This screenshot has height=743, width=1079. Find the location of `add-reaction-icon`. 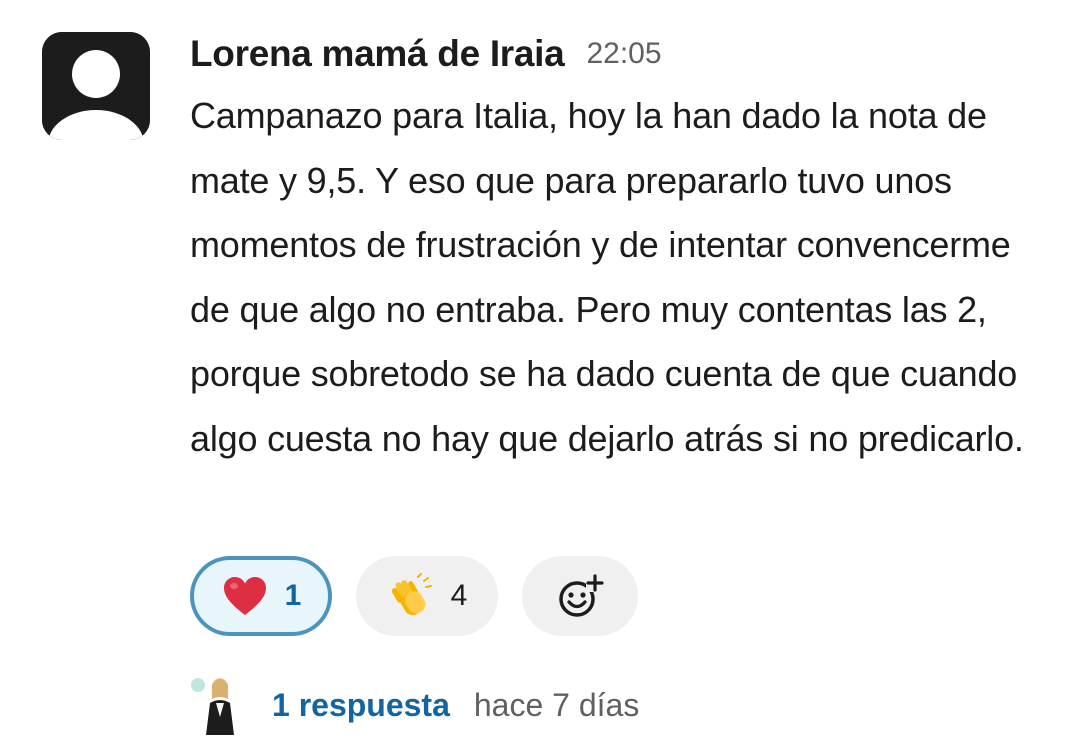

add-reaction-icon is located at coordinates (580, 596).